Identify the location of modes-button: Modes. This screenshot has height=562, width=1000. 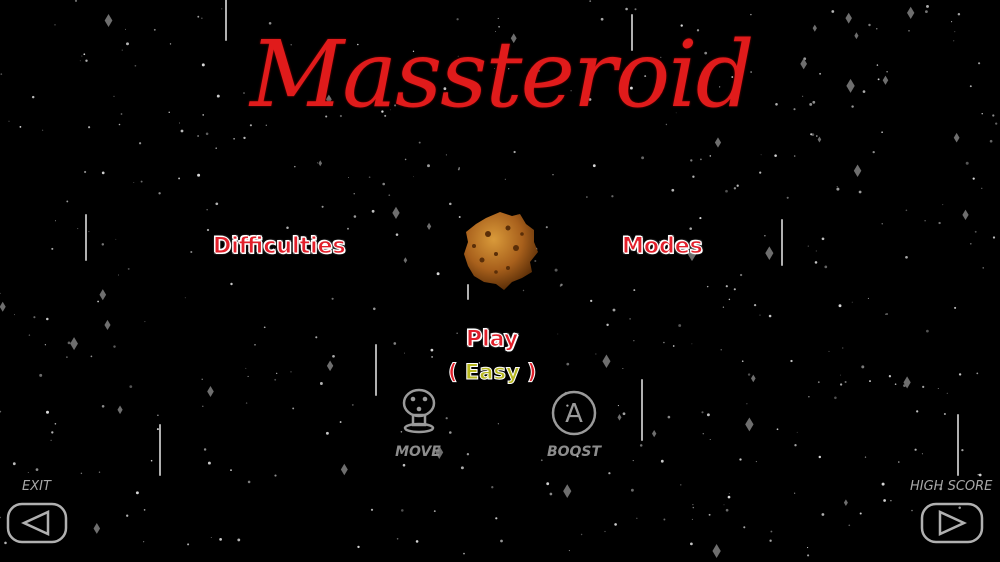
(663, 247).